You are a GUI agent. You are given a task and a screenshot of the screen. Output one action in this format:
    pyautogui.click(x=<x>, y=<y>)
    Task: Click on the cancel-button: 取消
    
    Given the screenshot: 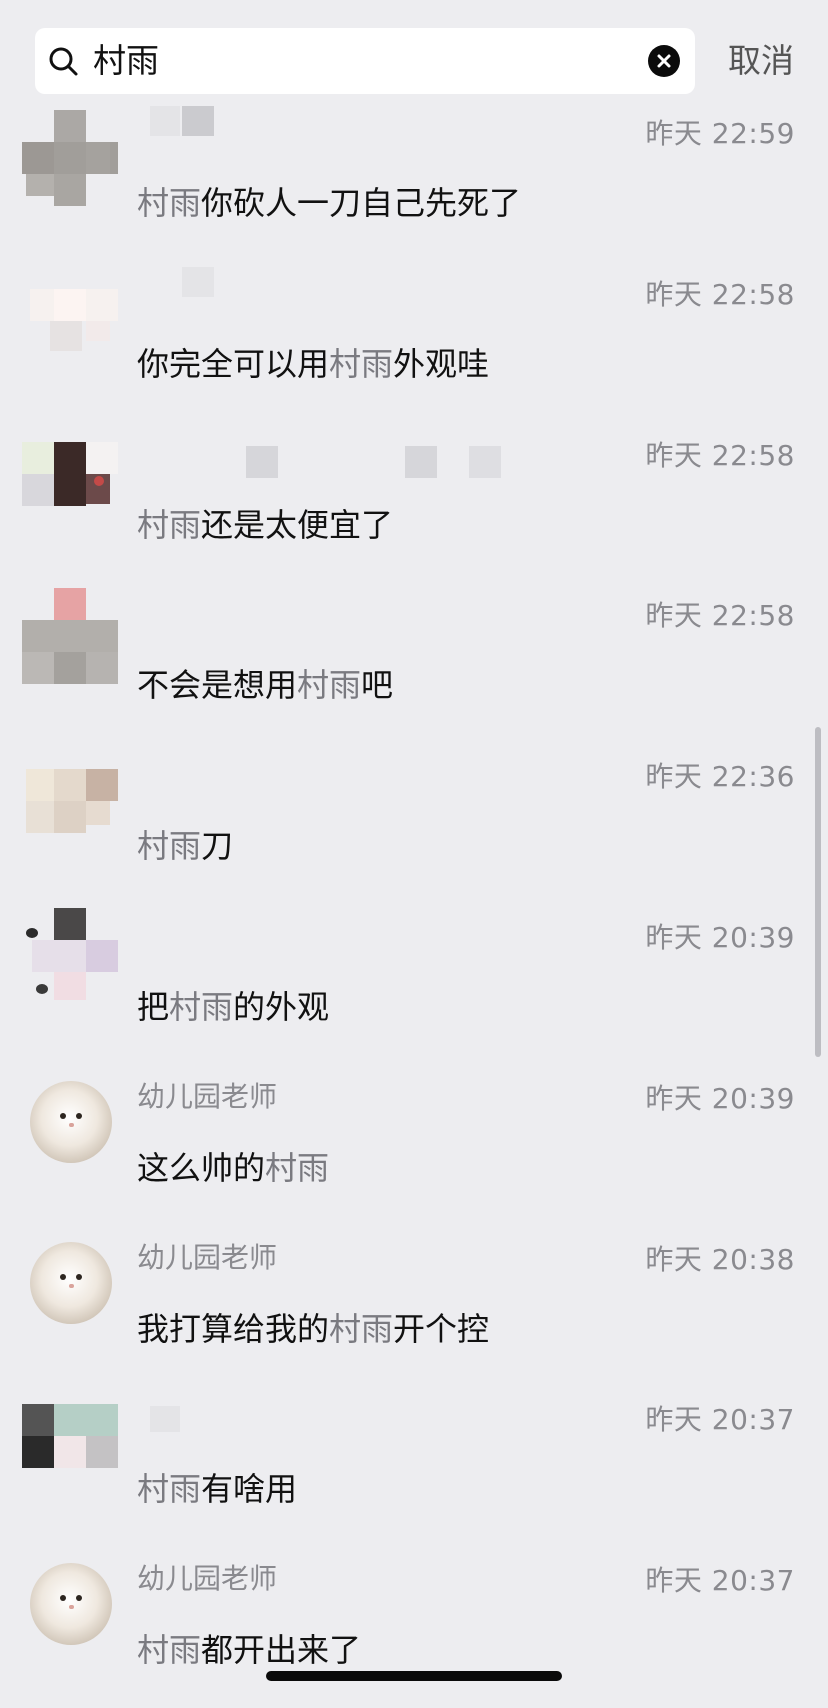 What is the action you would take?
    pyautogui.click(x=761, y=61)
    